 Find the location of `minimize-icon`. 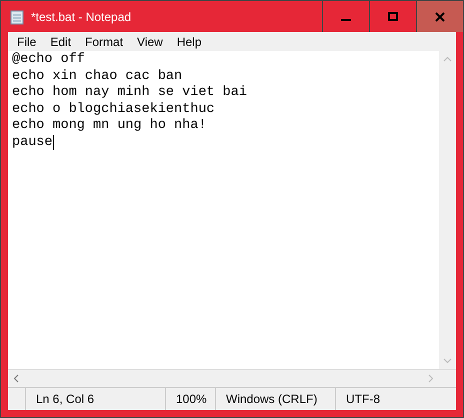

minimize-icon is located at coordinates (346, 19).